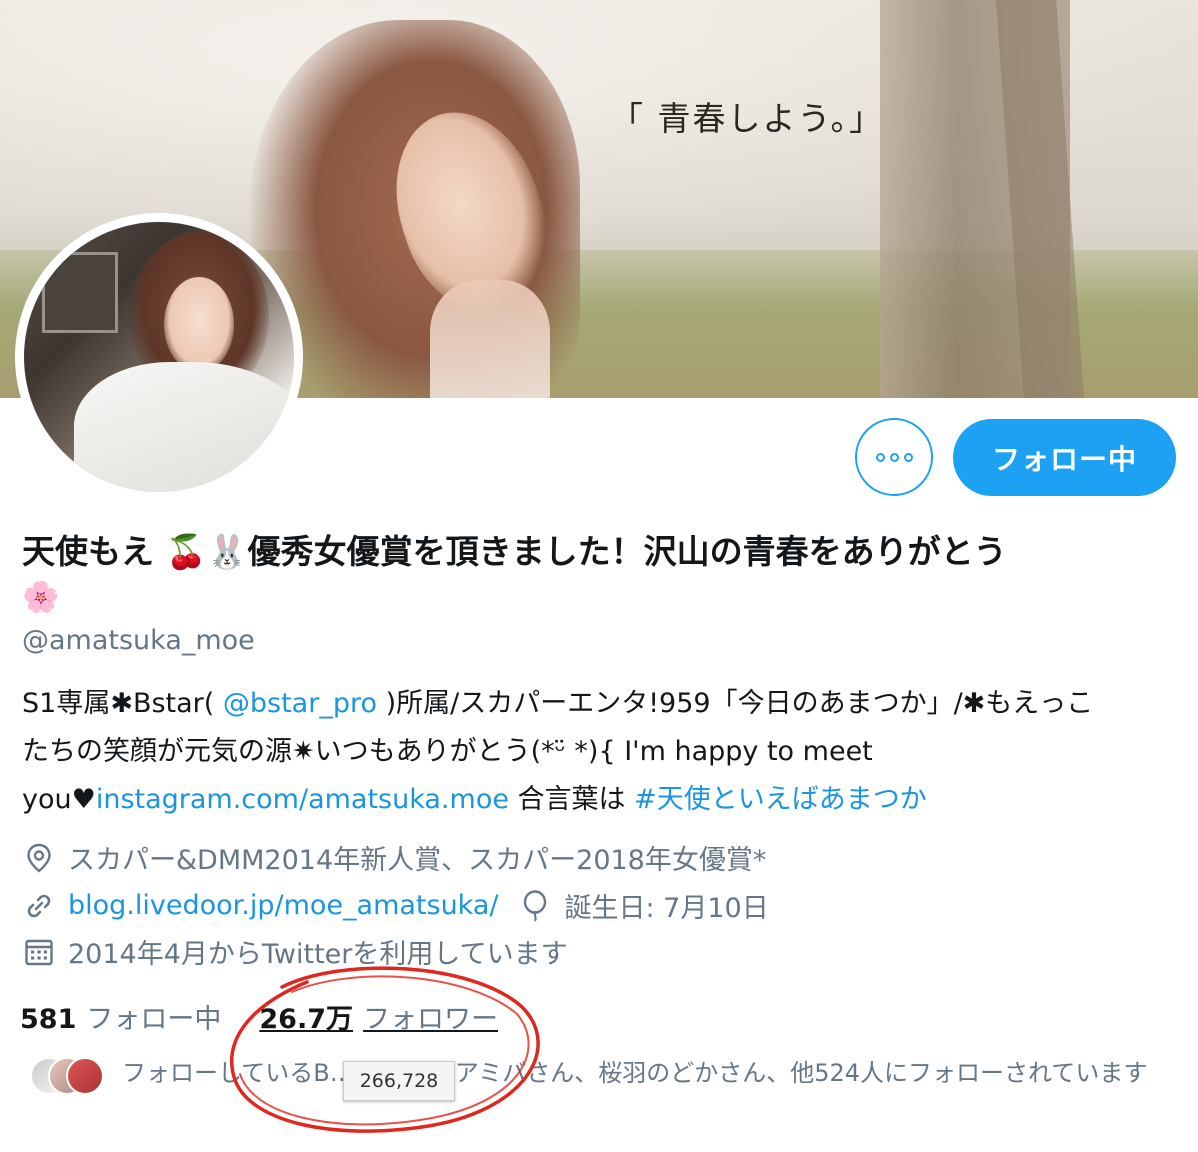  Describe the element at coordinates (417, 860) in the screenshot. I see `location-text: スカパー&DMM2014年新人賞、スカパー2018年女優賞*` at that location.